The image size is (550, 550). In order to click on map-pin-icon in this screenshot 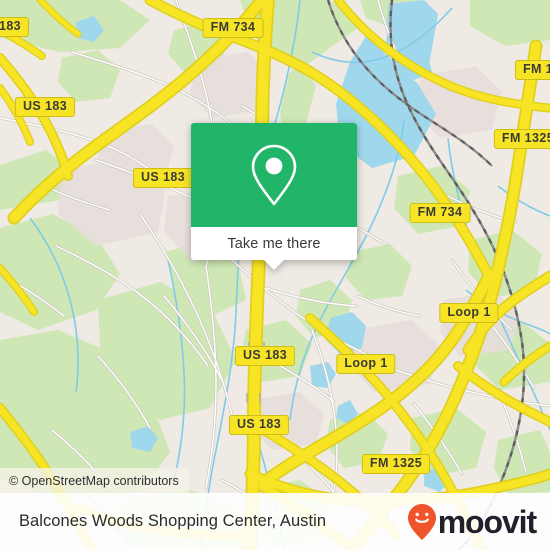, I will do `click(274, 175)`.